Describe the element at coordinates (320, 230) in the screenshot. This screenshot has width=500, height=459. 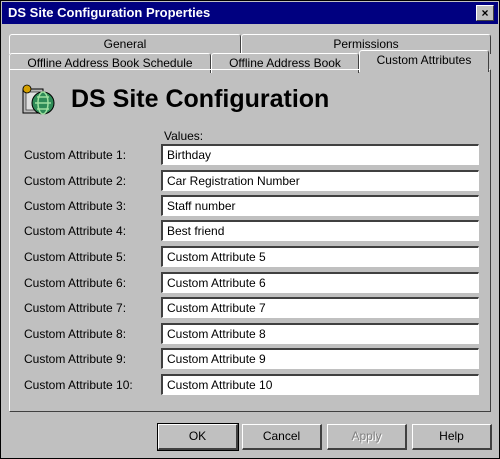
I see `custom-attribute-4-field` at that location.